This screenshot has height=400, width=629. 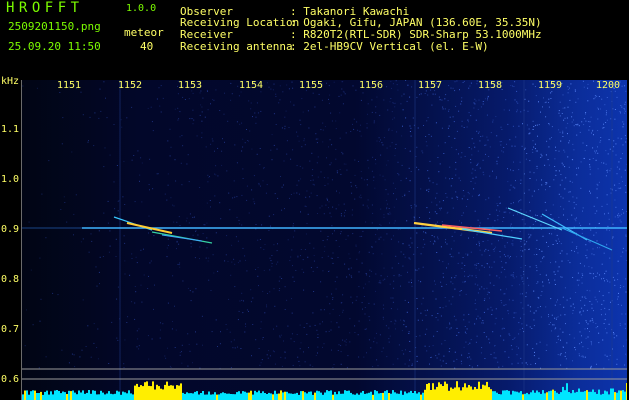 What do you see at coordinates (190, 85) in the screenshot?
I see `x-tick-label: 1153` at bounding box center [190, 85].